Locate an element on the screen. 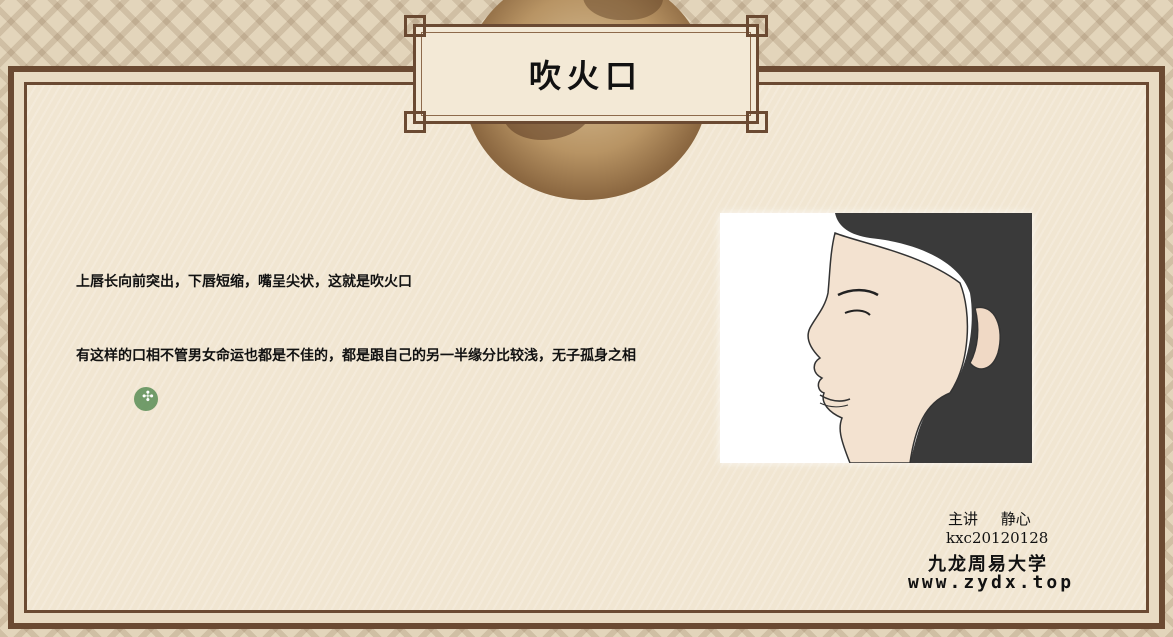 The image size is (1173, 637). face-profile-illustration is located at coordinates (876, 338).